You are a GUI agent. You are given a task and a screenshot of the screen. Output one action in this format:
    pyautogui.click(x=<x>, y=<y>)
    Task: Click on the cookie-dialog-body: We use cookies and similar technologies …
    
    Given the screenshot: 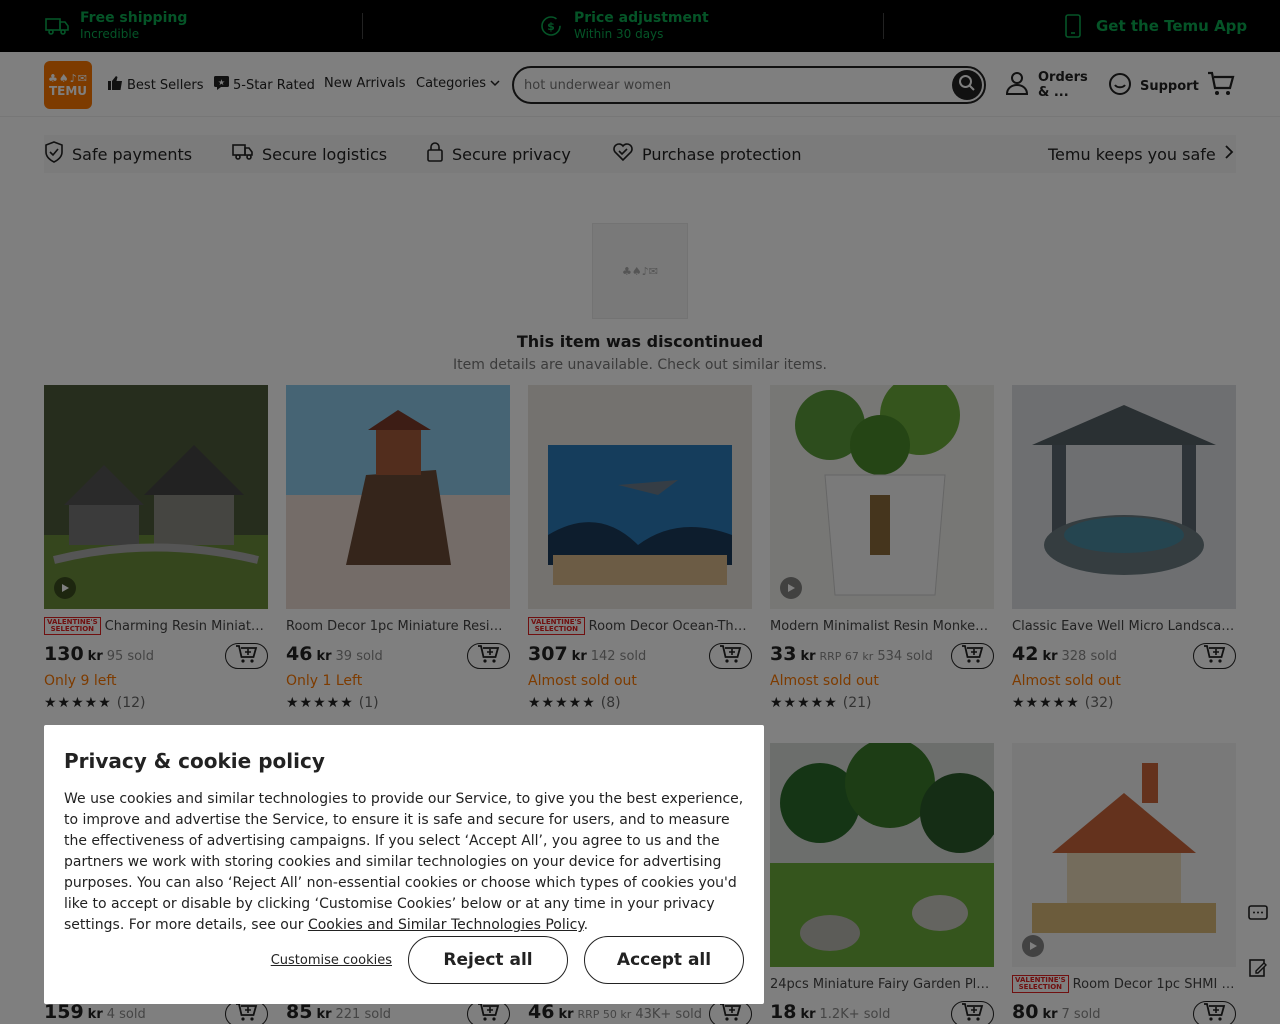 What is the action you would take?
    pyautogui.click(x=404, y=862)
    